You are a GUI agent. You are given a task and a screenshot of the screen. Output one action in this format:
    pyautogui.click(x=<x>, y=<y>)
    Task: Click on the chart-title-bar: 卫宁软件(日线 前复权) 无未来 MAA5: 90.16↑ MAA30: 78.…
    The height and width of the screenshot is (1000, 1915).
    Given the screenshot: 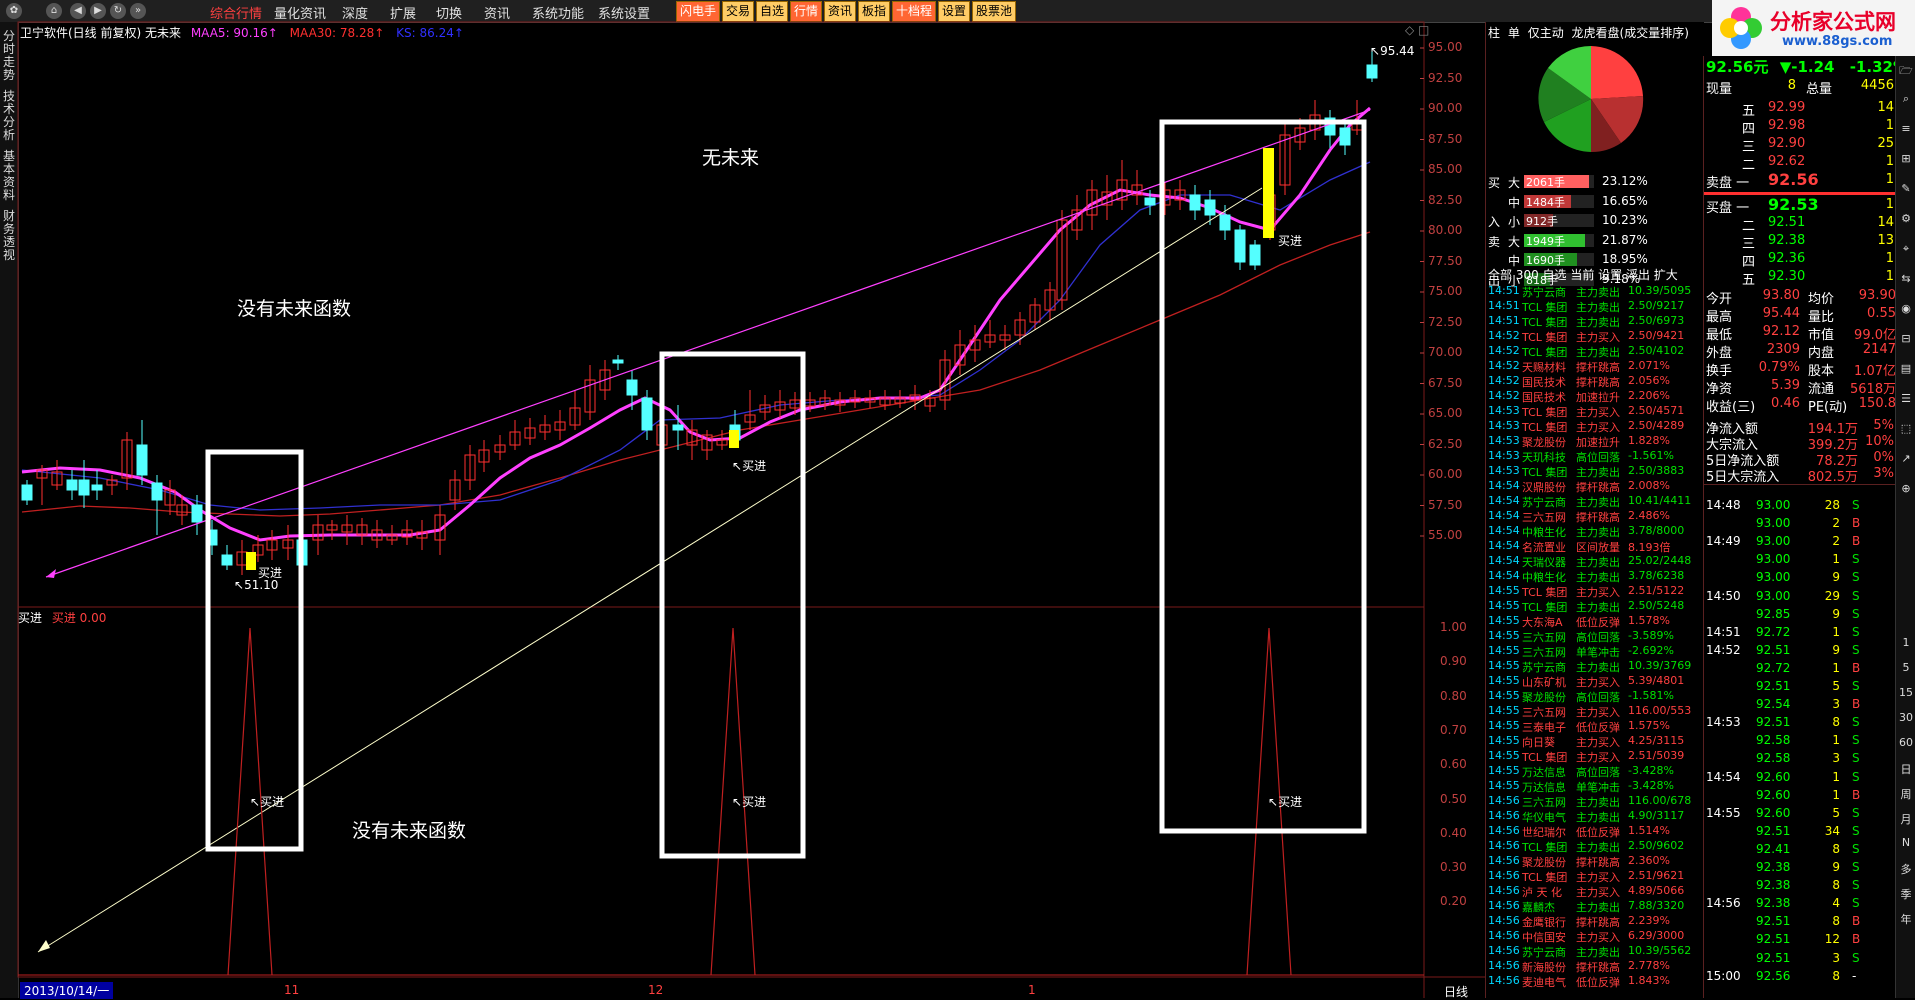 What is the action you would take?
    pyautogui.click(x=242, y=32)
    